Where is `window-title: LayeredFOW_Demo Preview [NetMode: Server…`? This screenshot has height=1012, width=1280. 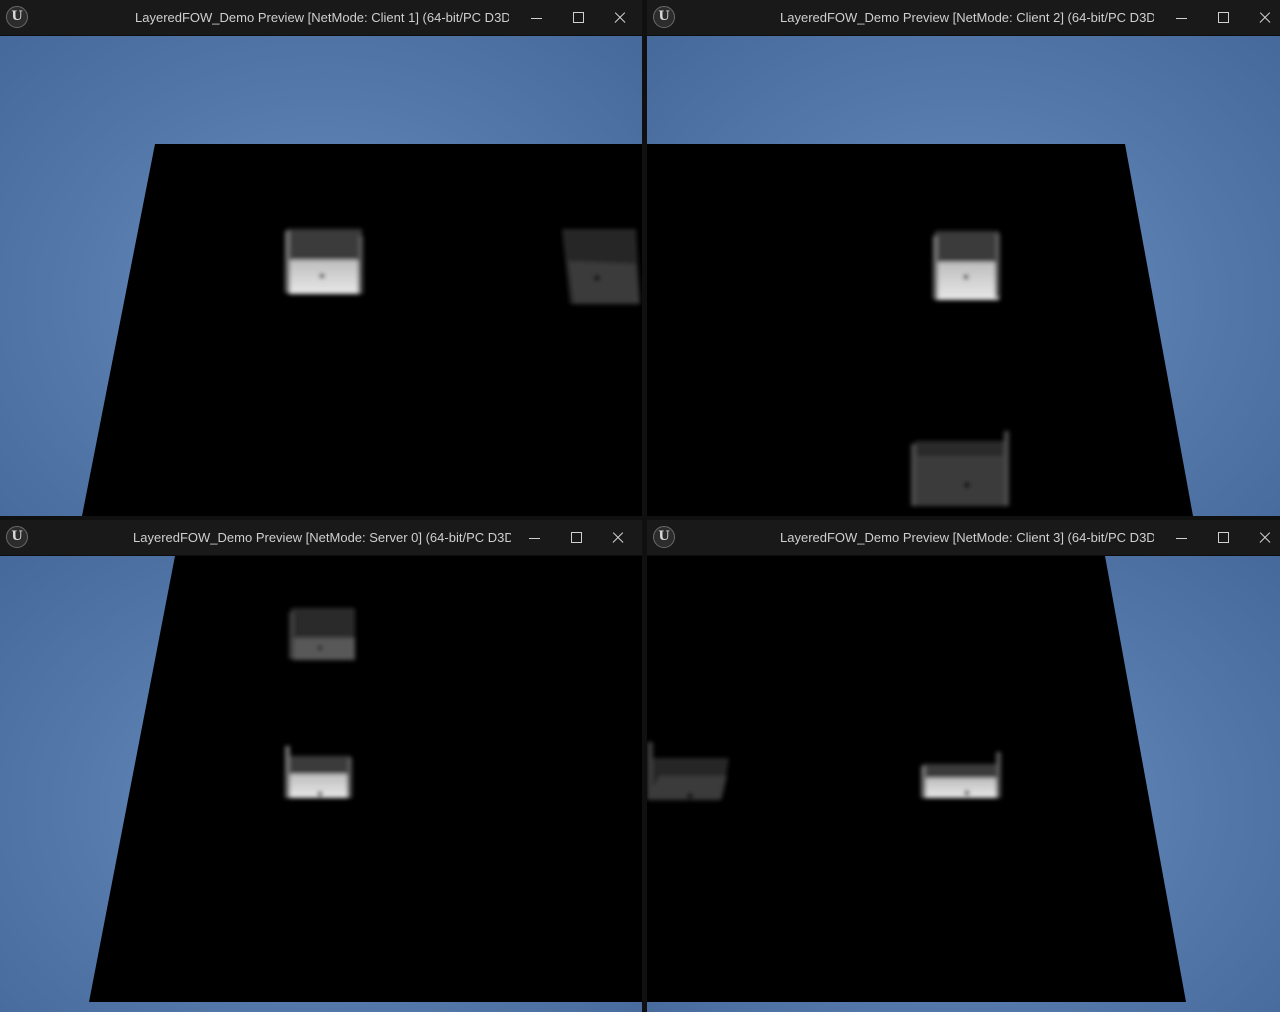
window-title: LayeredFOW_Demo Preview [NetMode: Server… is located at coordinates (322, 537).